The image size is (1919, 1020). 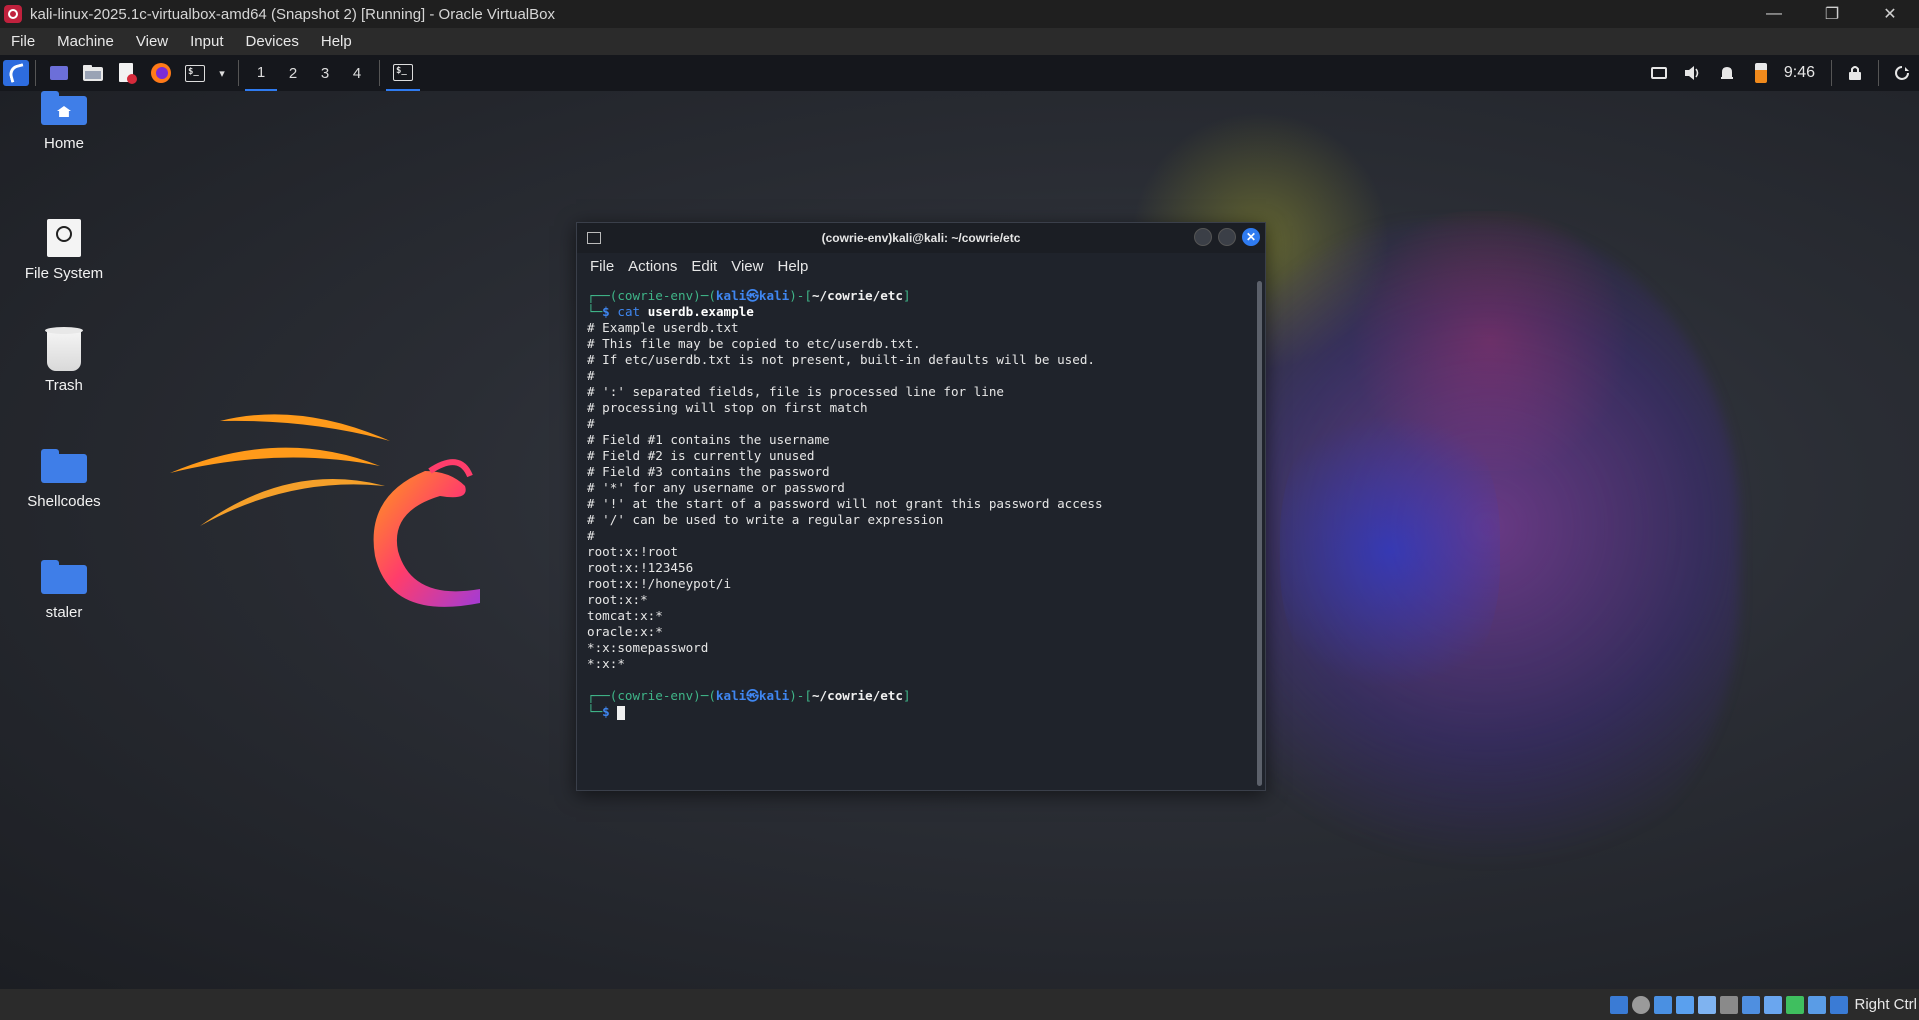 I want to click on mouse-integration-icon, so click(x=1817, y=1004).